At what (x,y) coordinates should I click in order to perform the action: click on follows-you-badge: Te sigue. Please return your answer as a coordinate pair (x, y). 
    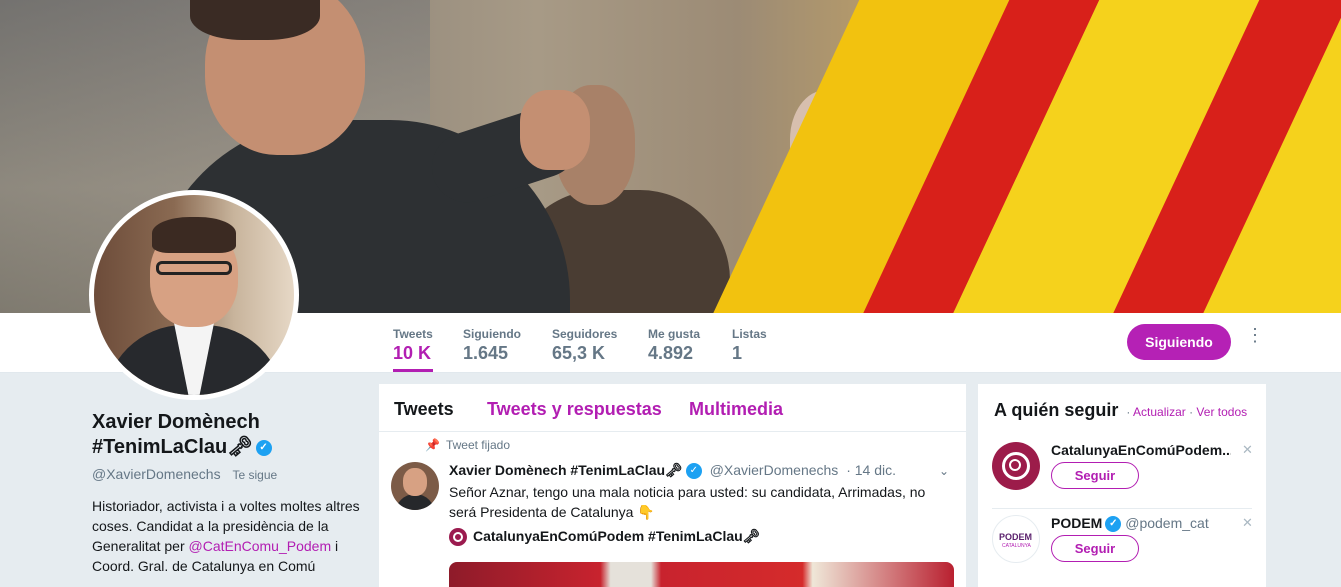
    Looking at the image, I should click on (255, 475).